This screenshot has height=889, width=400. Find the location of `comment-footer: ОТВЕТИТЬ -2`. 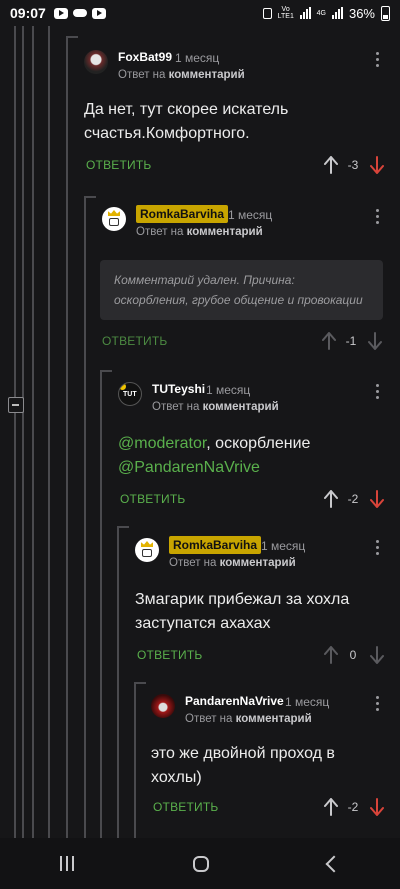

comment-footer: ОТВЕТИТЬ -2 is located at coordinates (255, 500).